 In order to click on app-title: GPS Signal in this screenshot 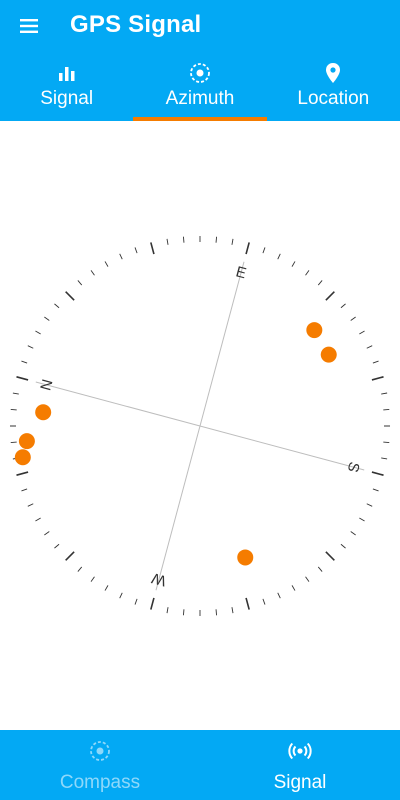, I will do `click(136, 24)`.